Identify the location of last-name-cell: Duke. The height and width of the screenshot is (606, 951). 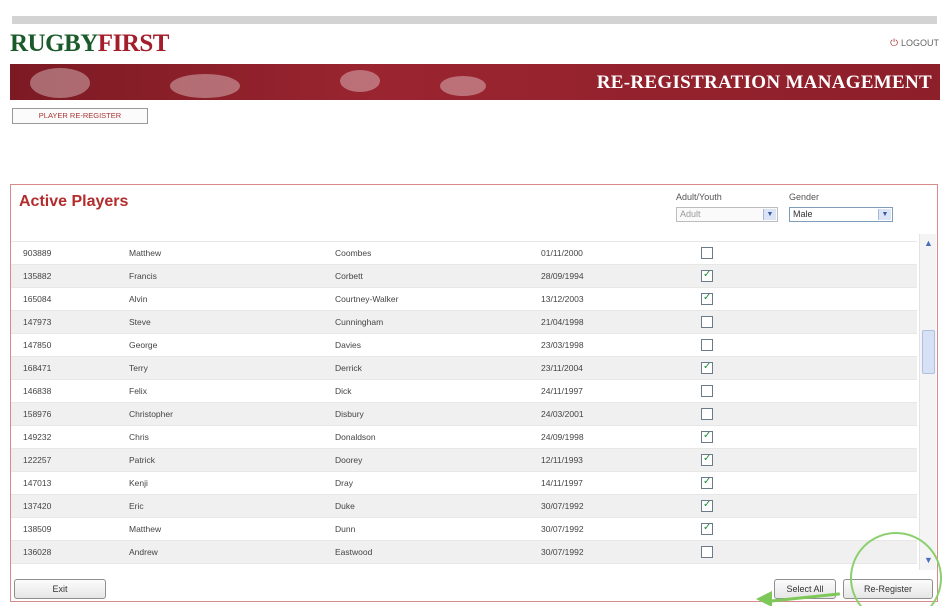
(345, 506).